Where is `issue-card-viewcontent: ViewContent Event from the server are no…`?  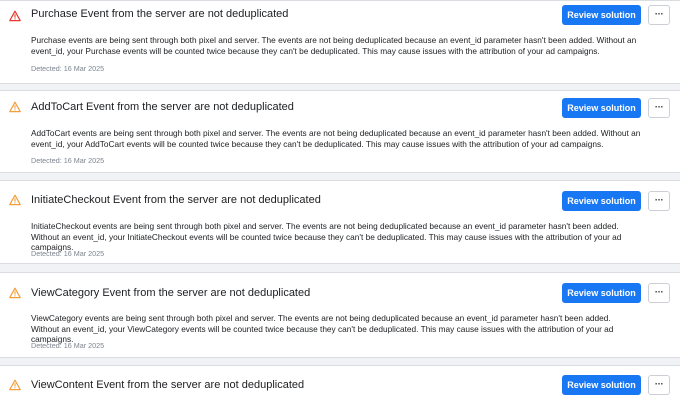 issue-card-viewcontent: ViewContent Event from the server are no… is located at coordinates (340, 384).